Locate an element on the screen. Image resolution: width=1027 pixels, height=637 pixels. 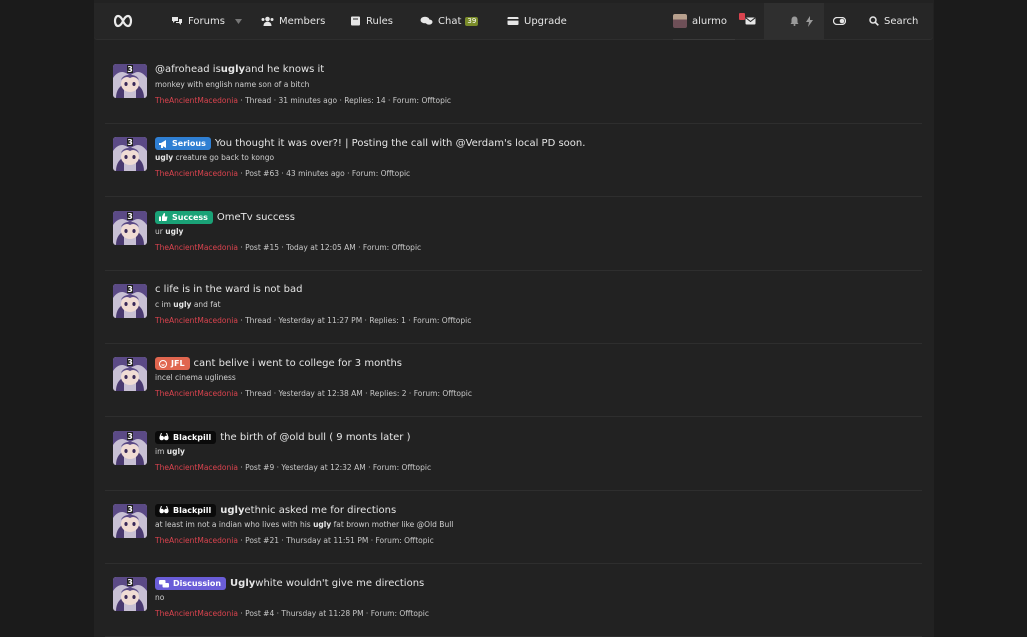
credit-card-icon is located at coordinates (513, 21).